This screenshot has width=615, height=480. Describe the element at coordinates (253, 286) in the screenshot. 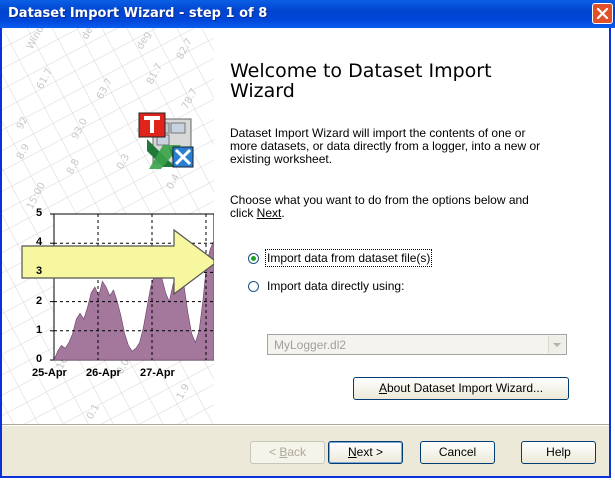

I see `import-logger-radio` at that location.